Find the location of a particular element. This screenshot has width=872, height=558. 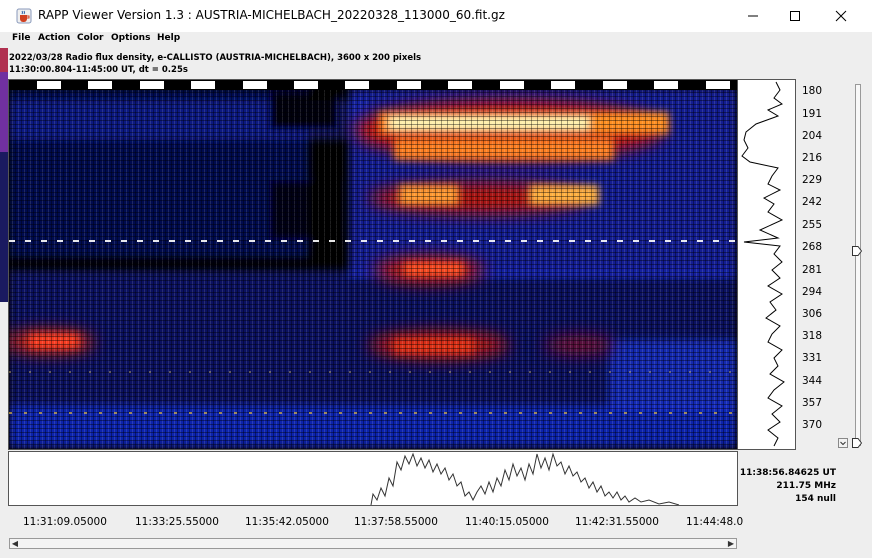

time-tick: 11:40:15.05000 is located at coordinates (507, 522).